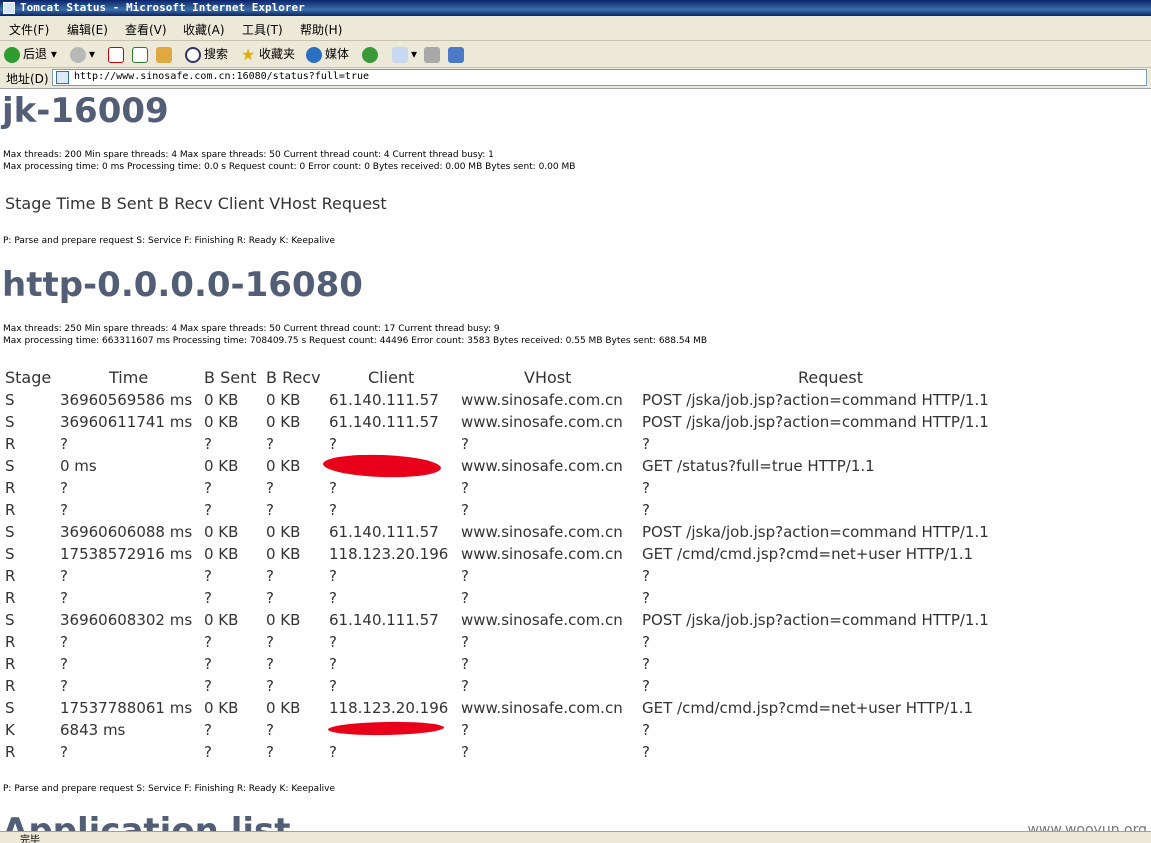  I want to click on refresh-button, so click(141, 54).